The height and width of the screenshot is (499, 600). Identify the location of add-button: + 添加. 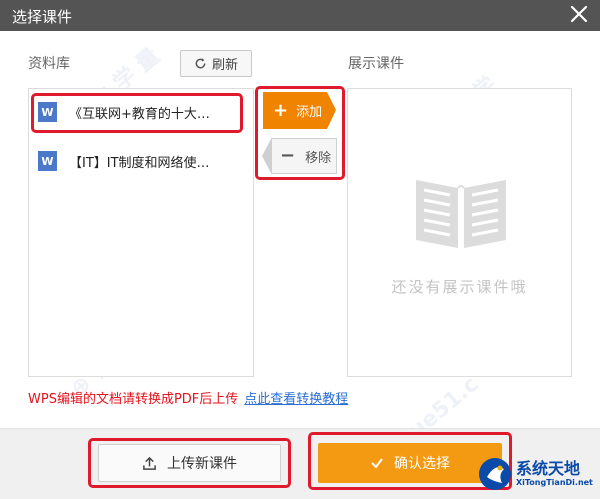
(299, 110).